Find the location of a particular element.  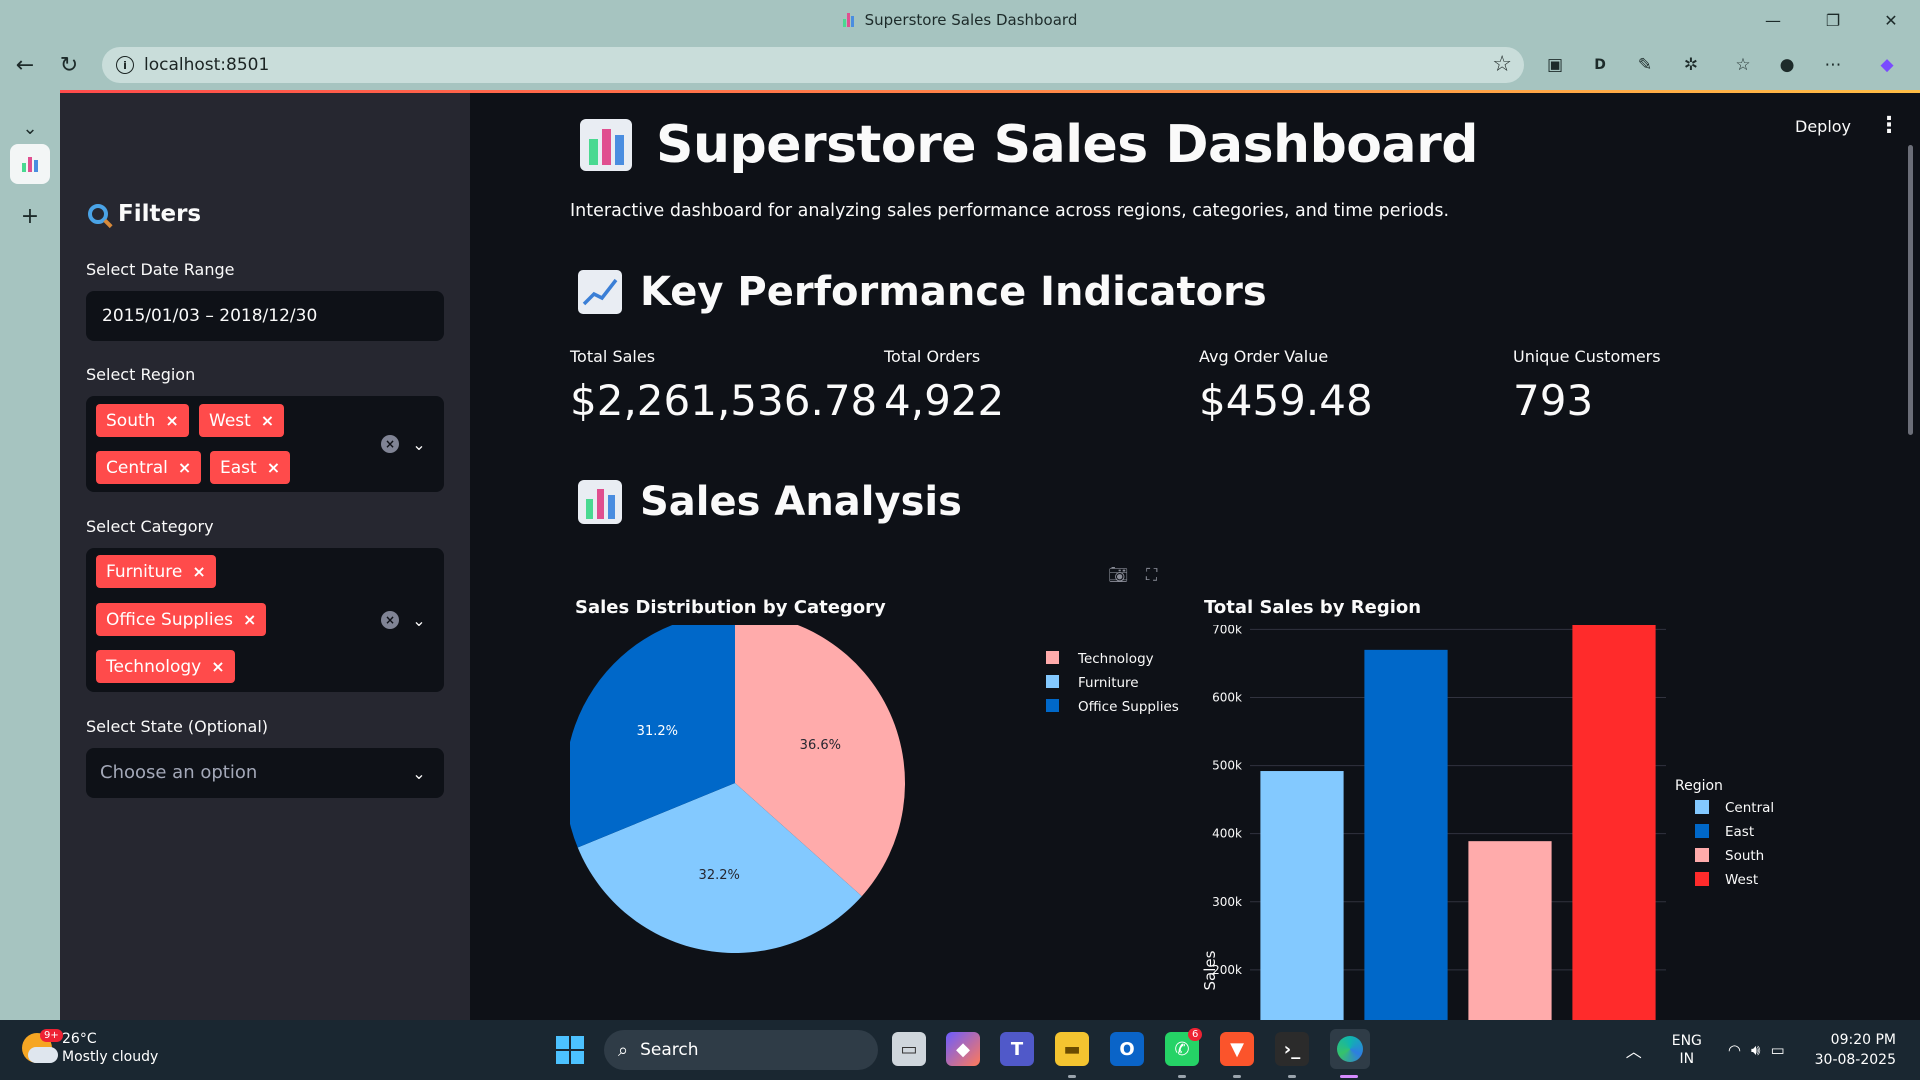

magnifier-icon is located at coordinates (98, 214).